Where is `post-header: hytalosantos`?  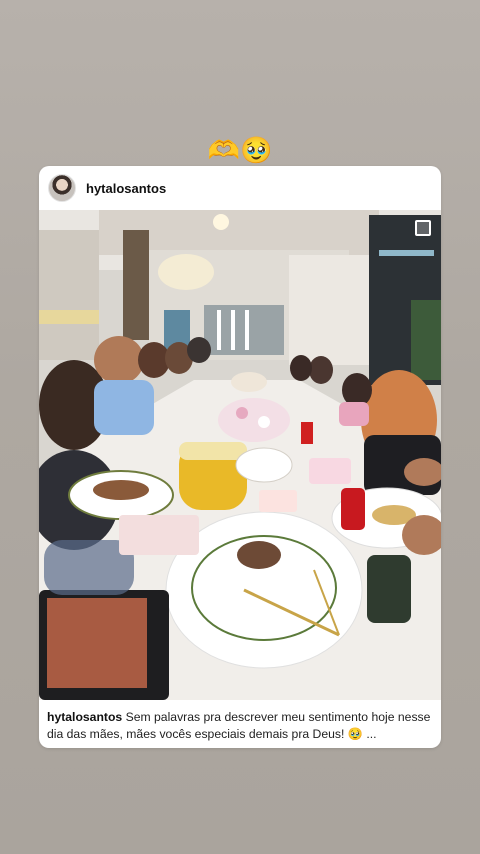 post-header: hytalosantos is located at coordinates (240, 188).